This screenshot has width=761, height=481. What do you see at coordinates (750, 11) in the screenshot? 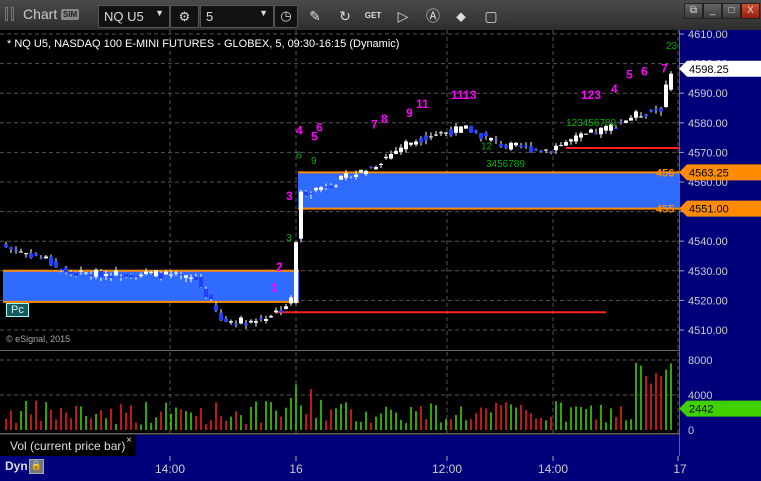
I see `close-button: X` at bounding box center [750, 11].